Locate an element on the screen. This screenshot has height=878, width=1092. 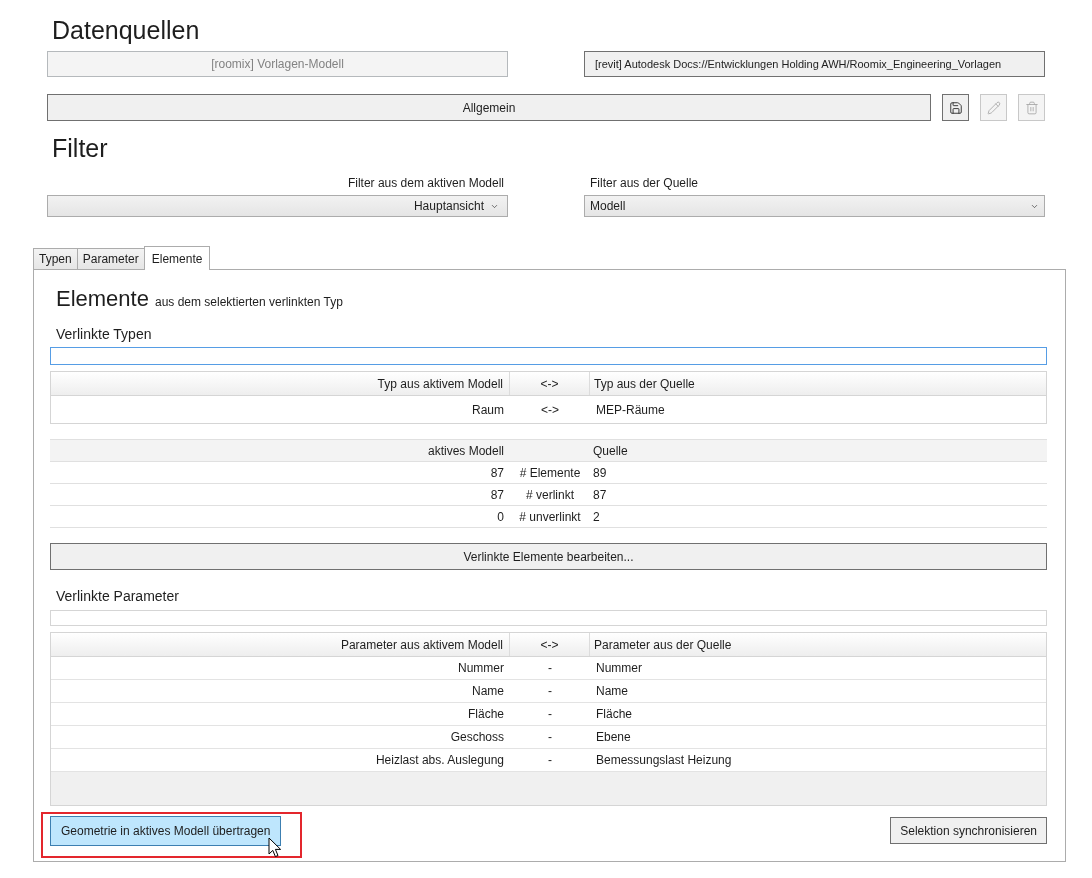
table-cell-text: <-> is located at coordinates (550, 410).